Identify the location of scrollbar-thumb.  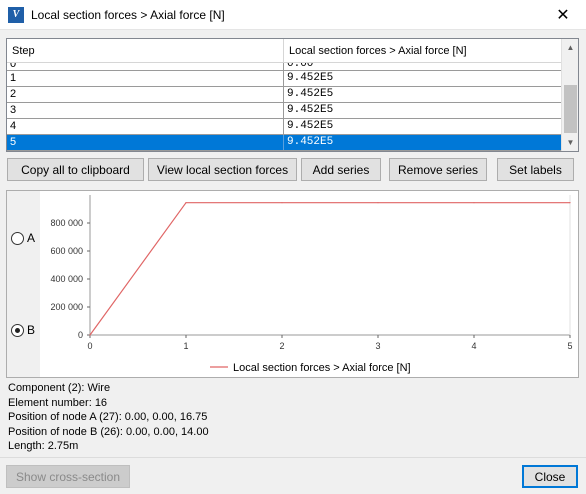
(570, 109).